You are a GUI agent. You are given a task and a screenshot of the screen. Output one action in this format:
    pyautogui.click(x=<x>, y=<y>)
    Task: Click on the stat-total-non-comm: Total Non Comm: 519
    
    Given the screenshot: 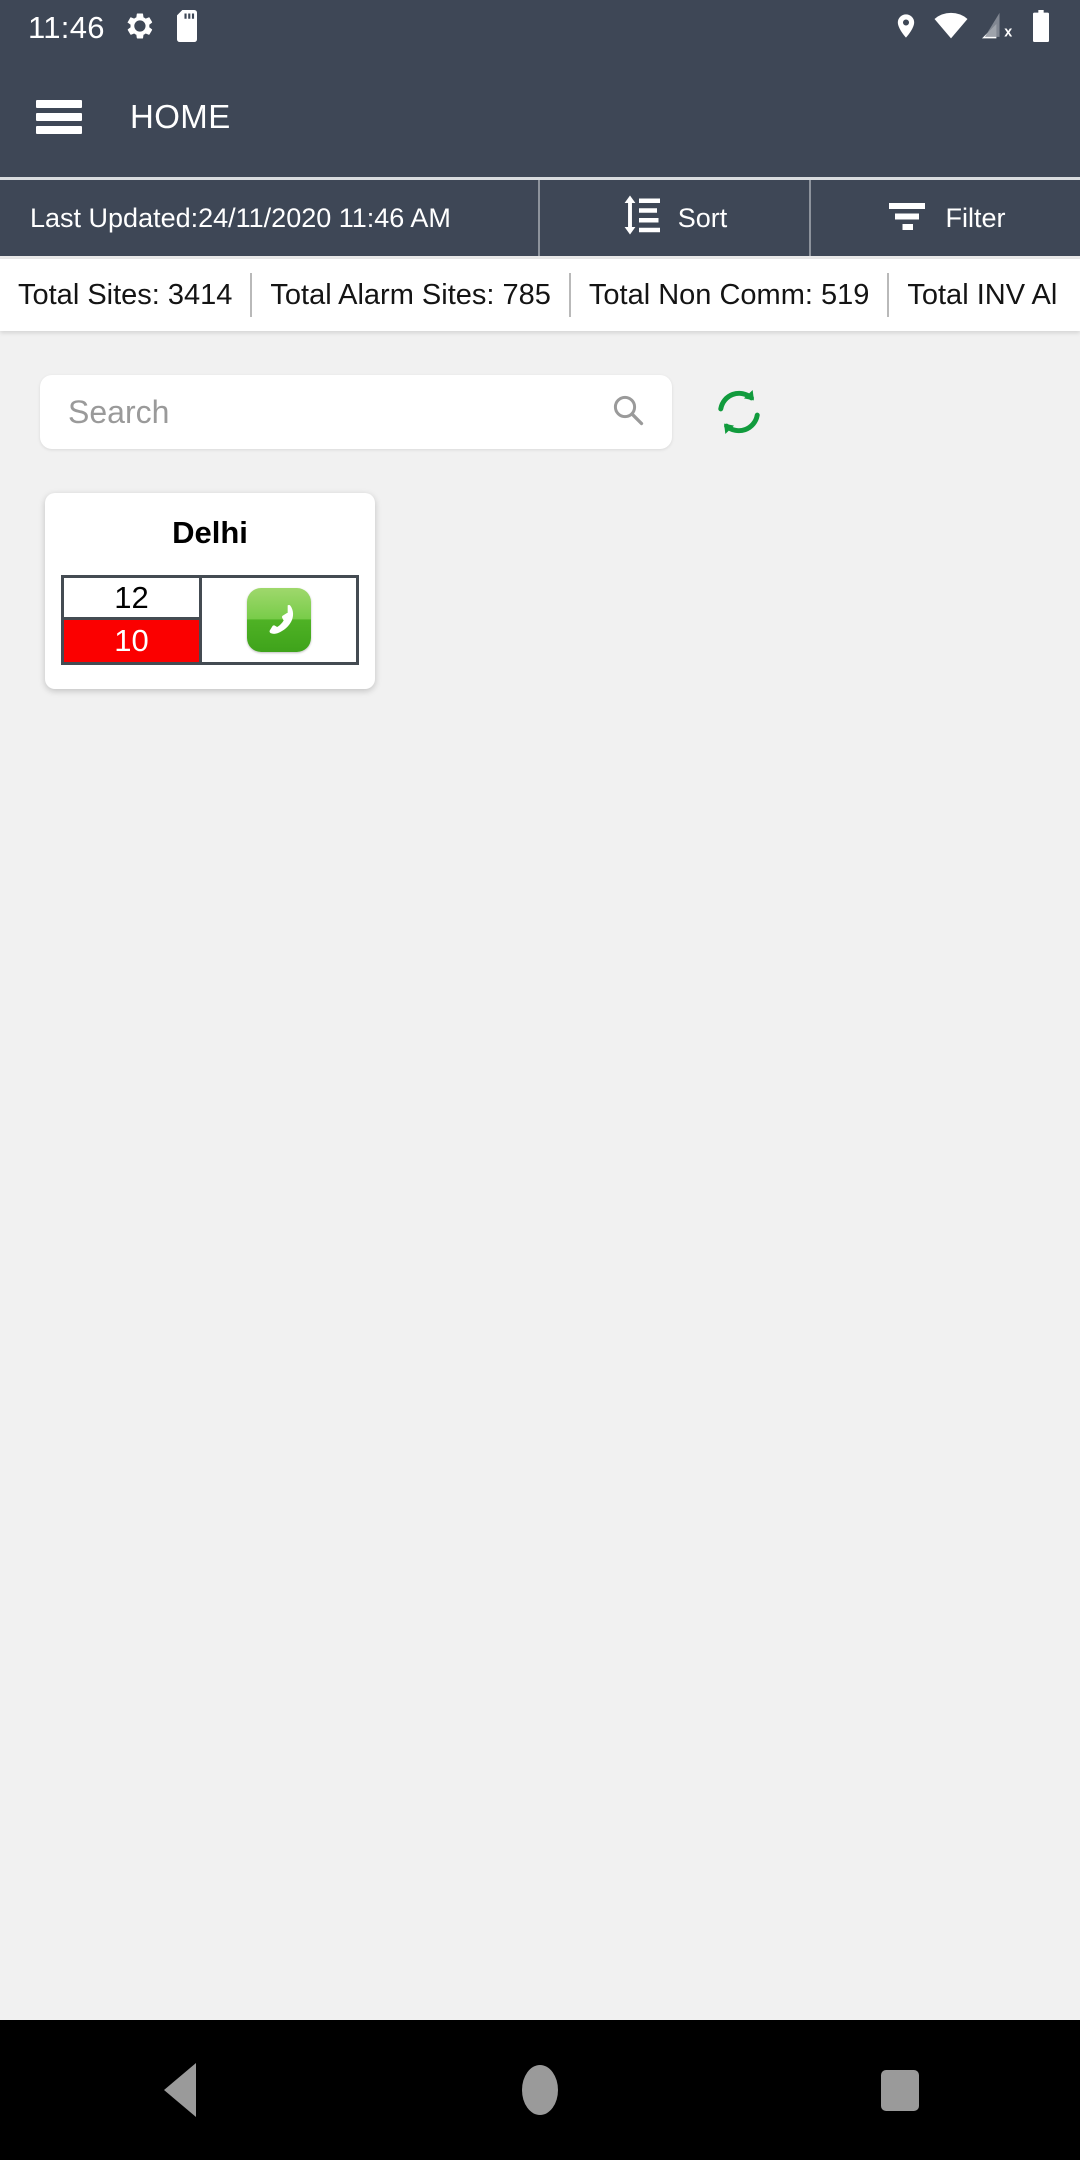 What is the action you would take?
    pyautogui.click(x=727, y=295)
    